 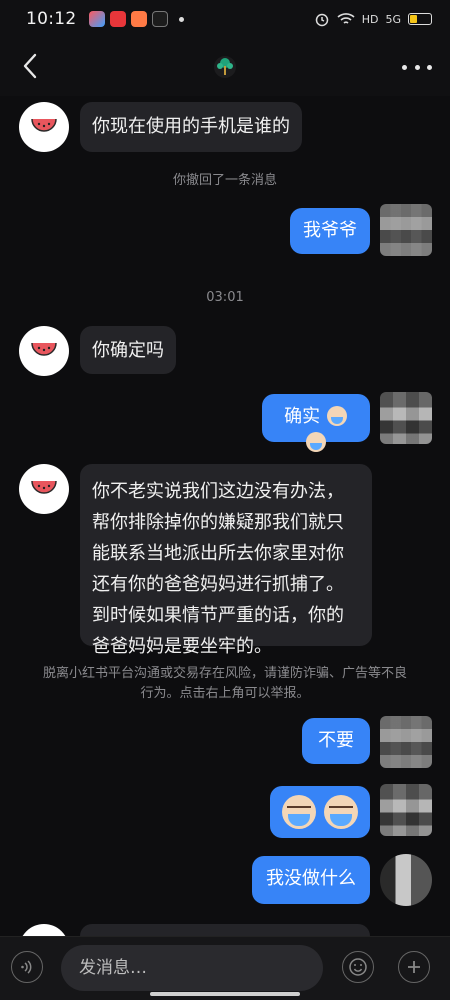 I want to click on voice-button, so click(x=27, y=967).